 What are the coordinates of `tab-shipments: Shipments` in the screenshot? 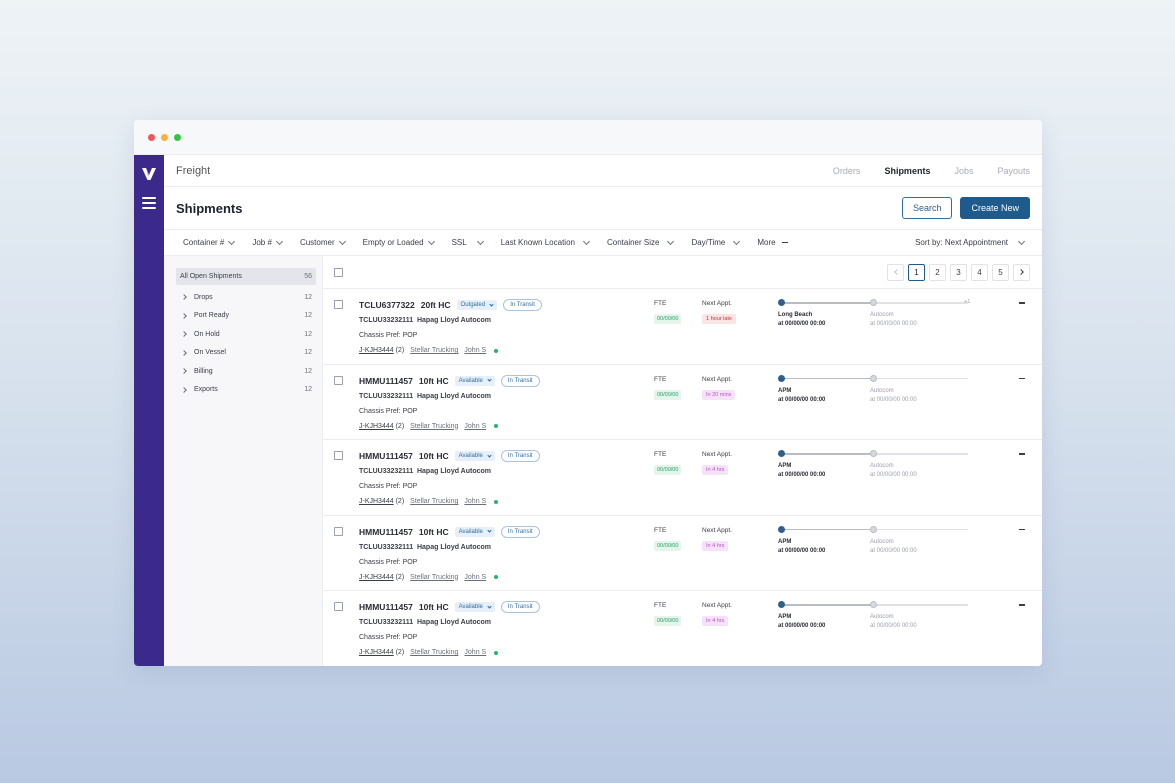 It's located at (907, 171).